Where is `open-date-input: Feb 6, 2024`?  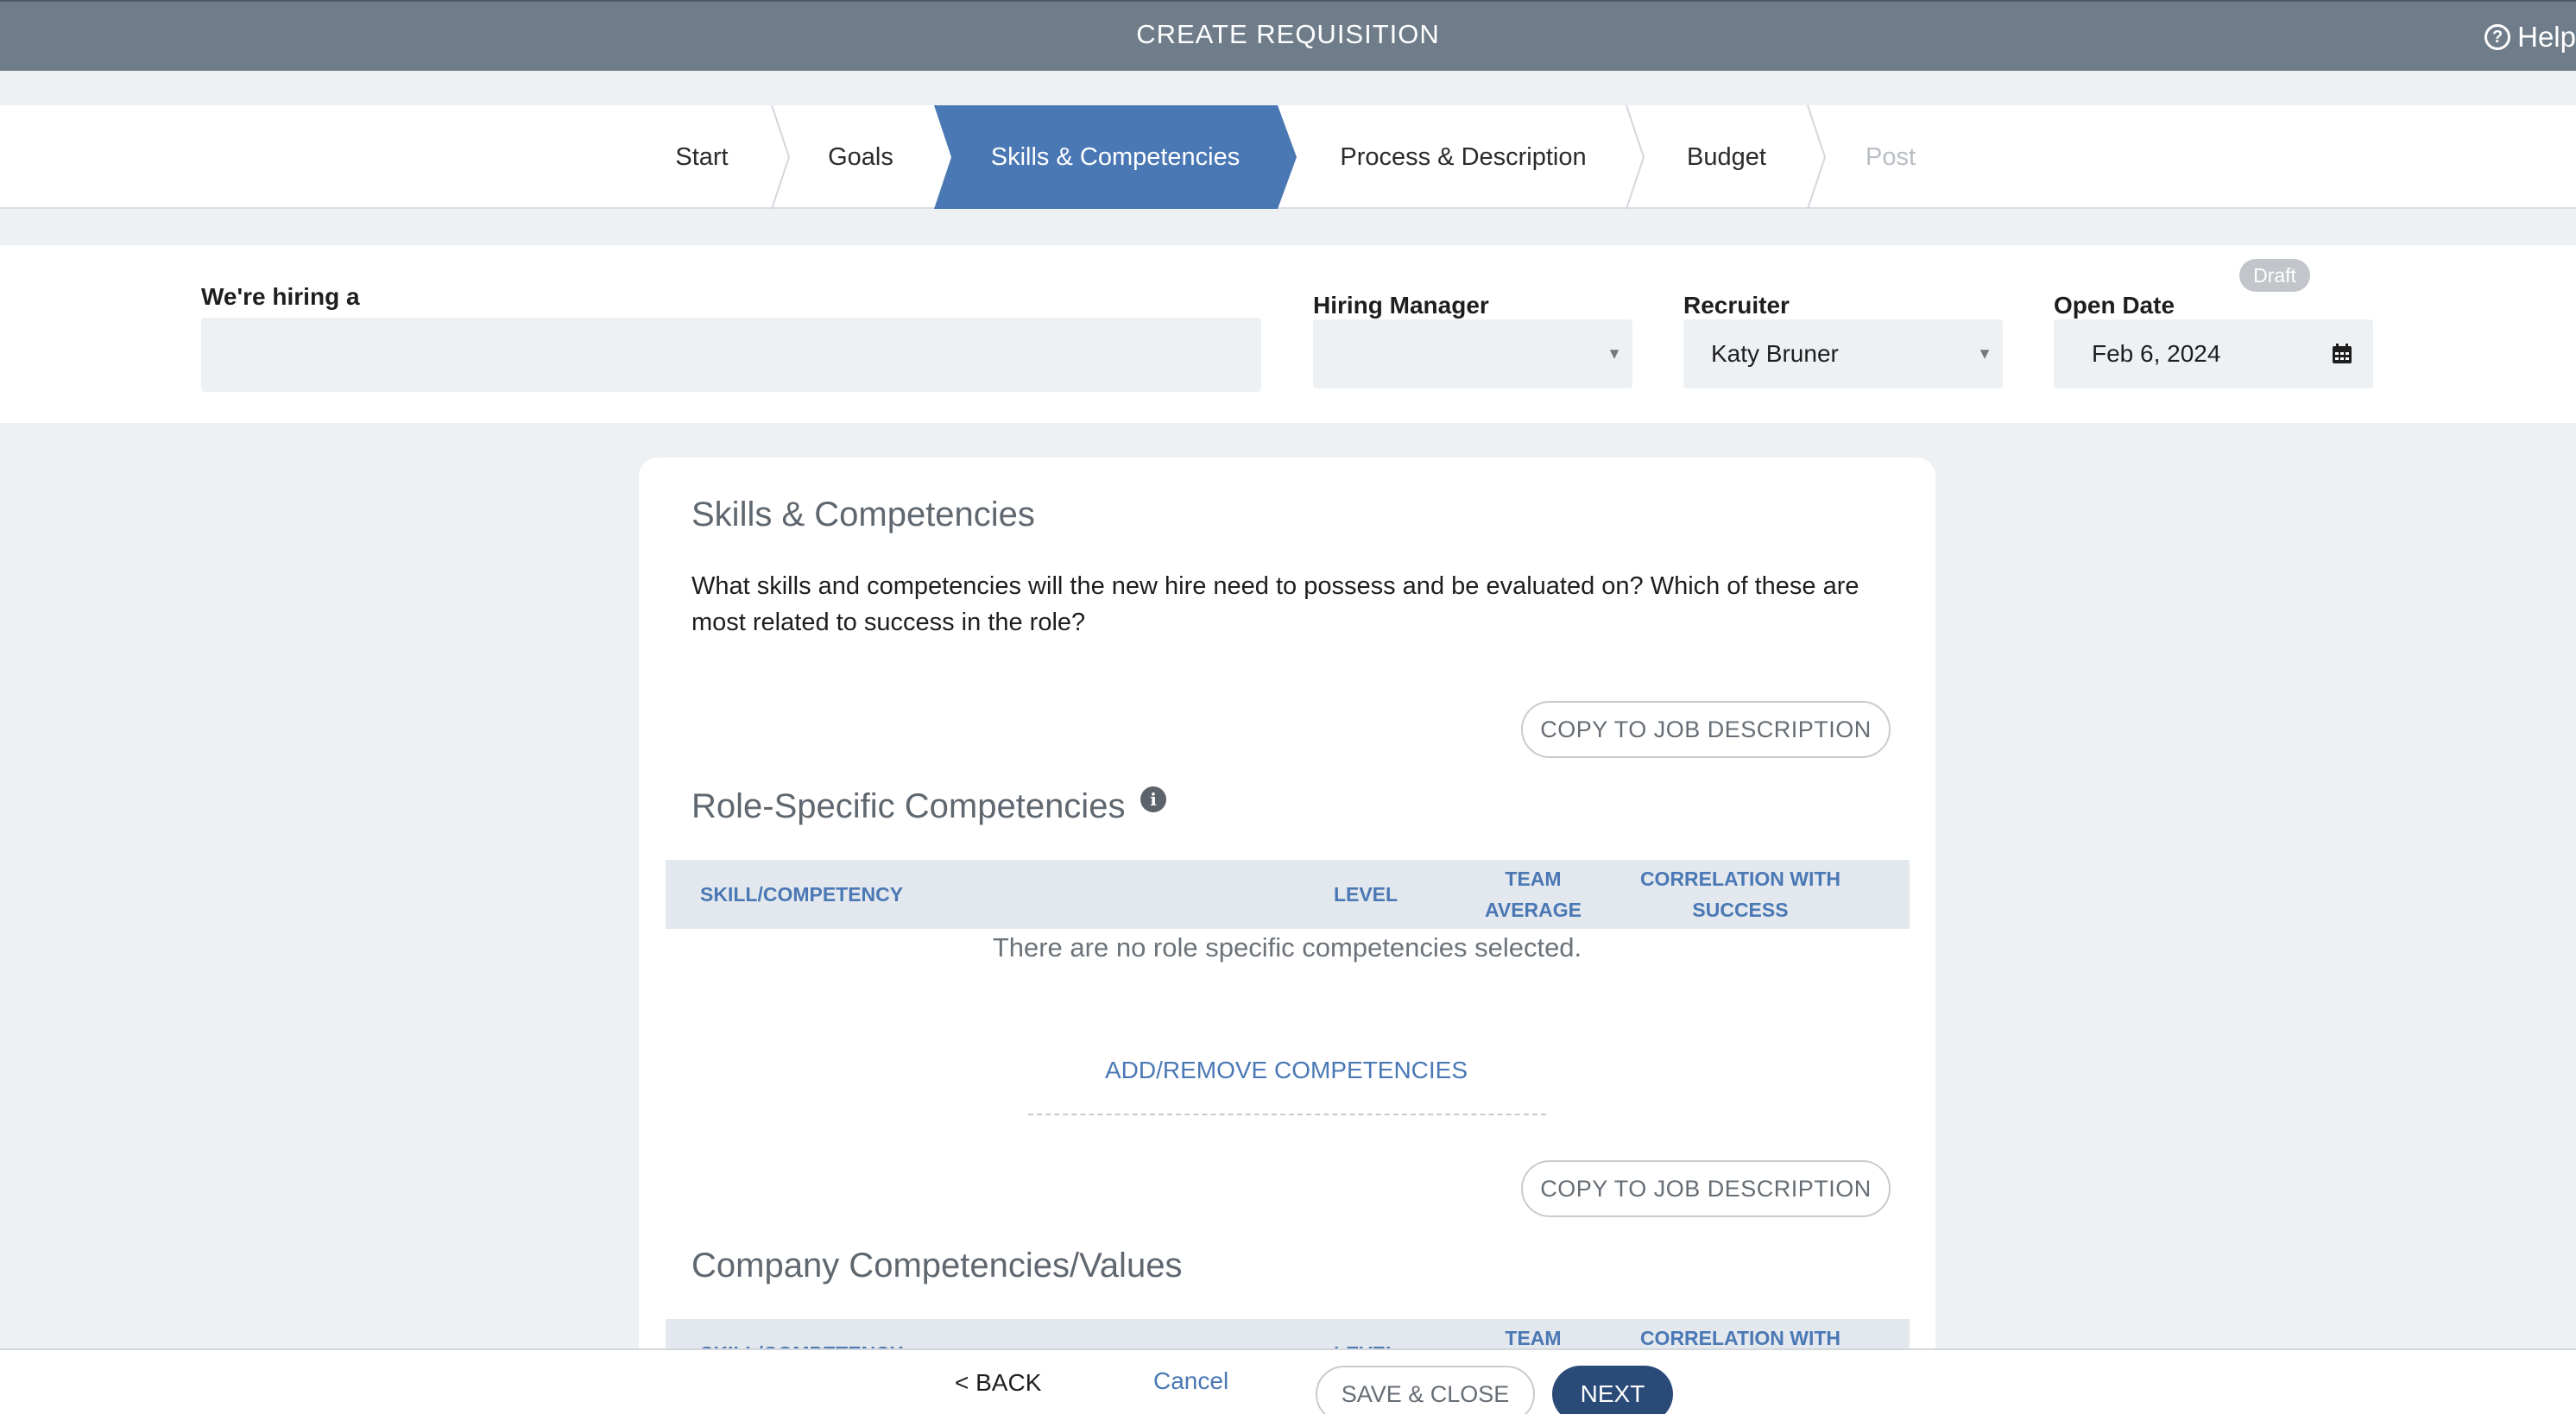 open-date-input: Feb 6, 2024 is located at coordinates (2213, 353).